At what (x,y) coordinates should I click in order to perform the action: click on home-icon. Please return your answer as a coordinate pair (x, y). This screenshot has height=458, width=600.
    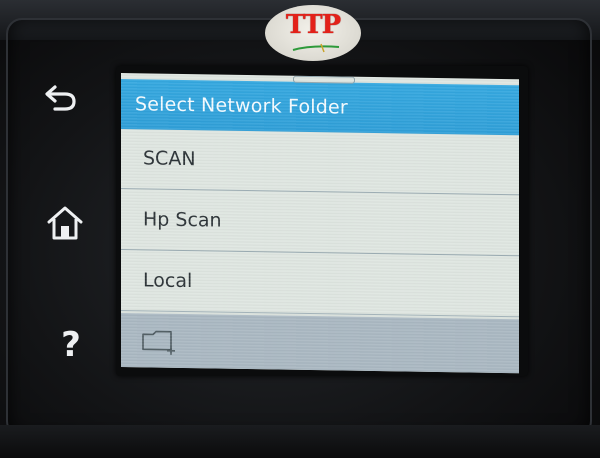
    Looking at the image, I should click on (65, 223).